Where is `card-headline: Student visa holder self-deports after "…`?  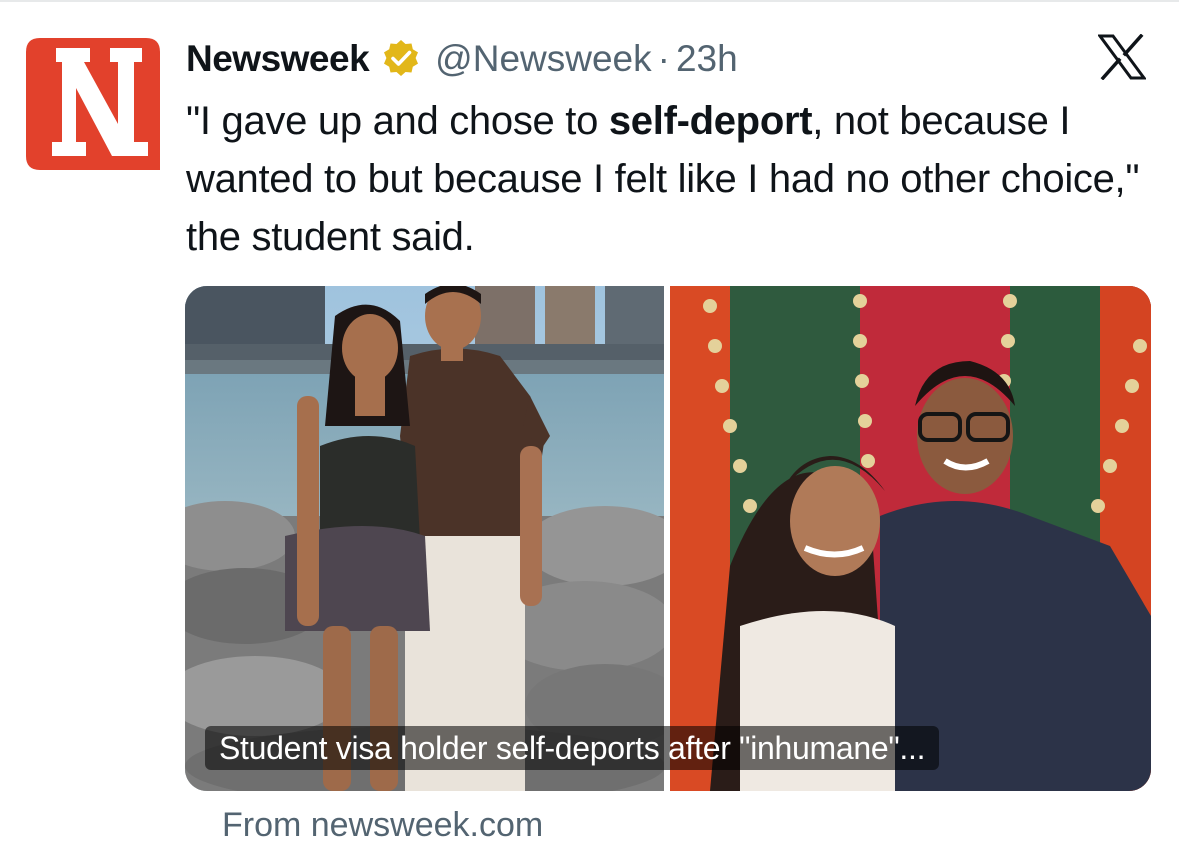
card-headline: Student visa holder self-deports after "… is located at coordinates (572, 748).